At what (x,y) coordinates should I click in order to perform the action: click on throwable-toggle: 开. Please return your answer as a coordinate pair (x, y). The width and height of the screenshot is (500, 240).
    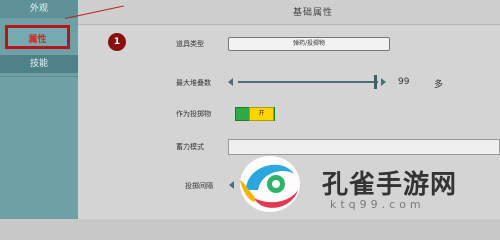
    Looking at the image, I should click on (255, 114).